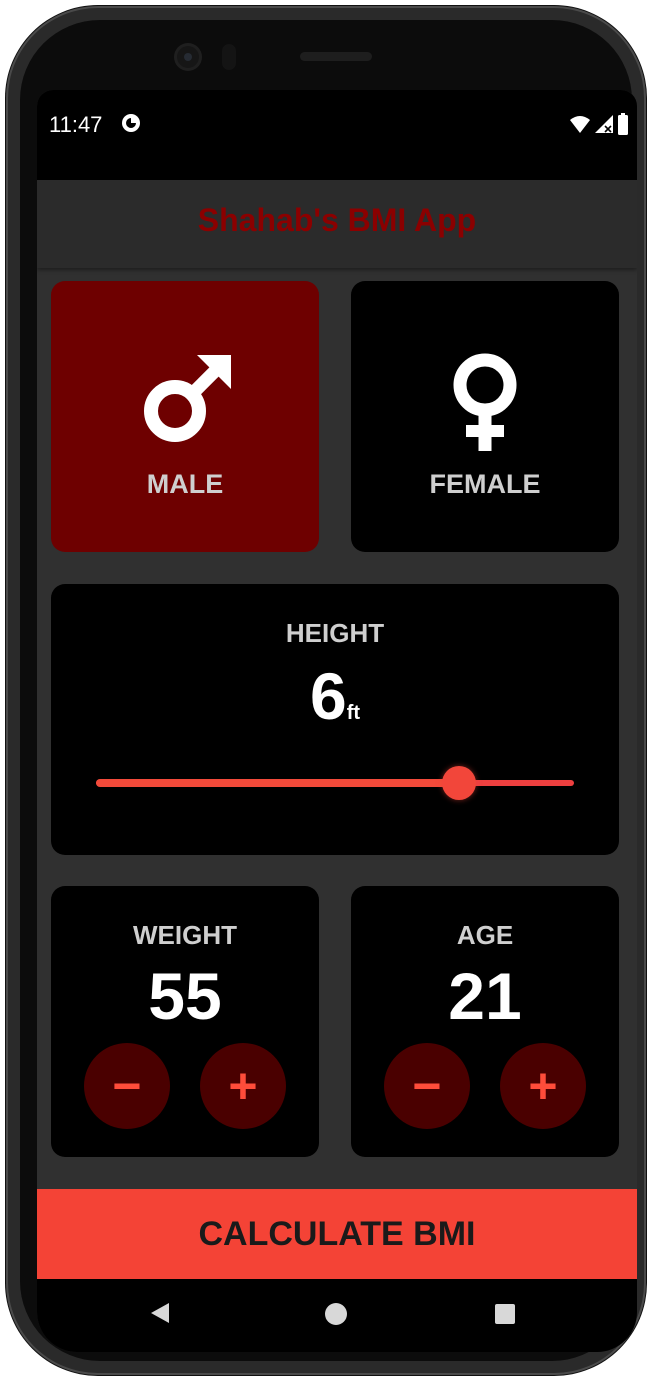  What do you see at coordinates (335, 633) in the screenshot?
I see `height-label: HEIGHT` at bounding box center [335, 633].